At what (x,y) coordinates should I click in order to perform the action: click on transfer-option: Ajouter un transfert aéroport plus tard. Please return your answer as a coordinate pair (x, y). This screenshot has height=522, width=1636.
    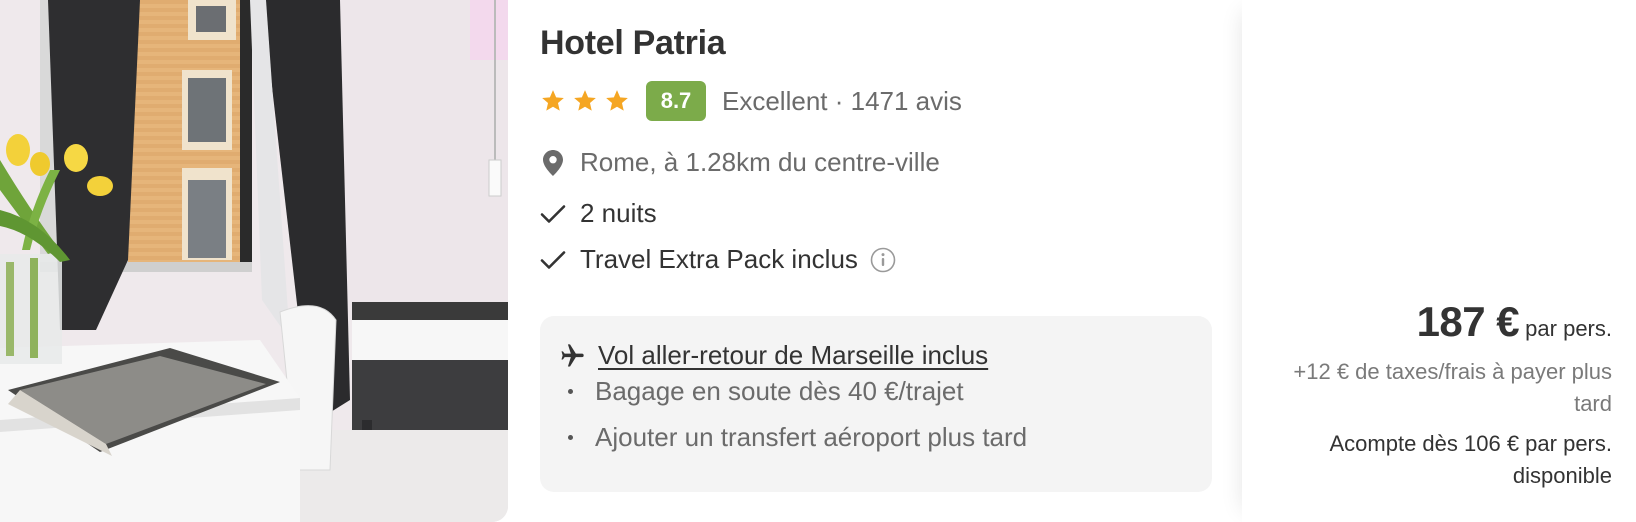
    Looking at the image, I should click on (811, 436).